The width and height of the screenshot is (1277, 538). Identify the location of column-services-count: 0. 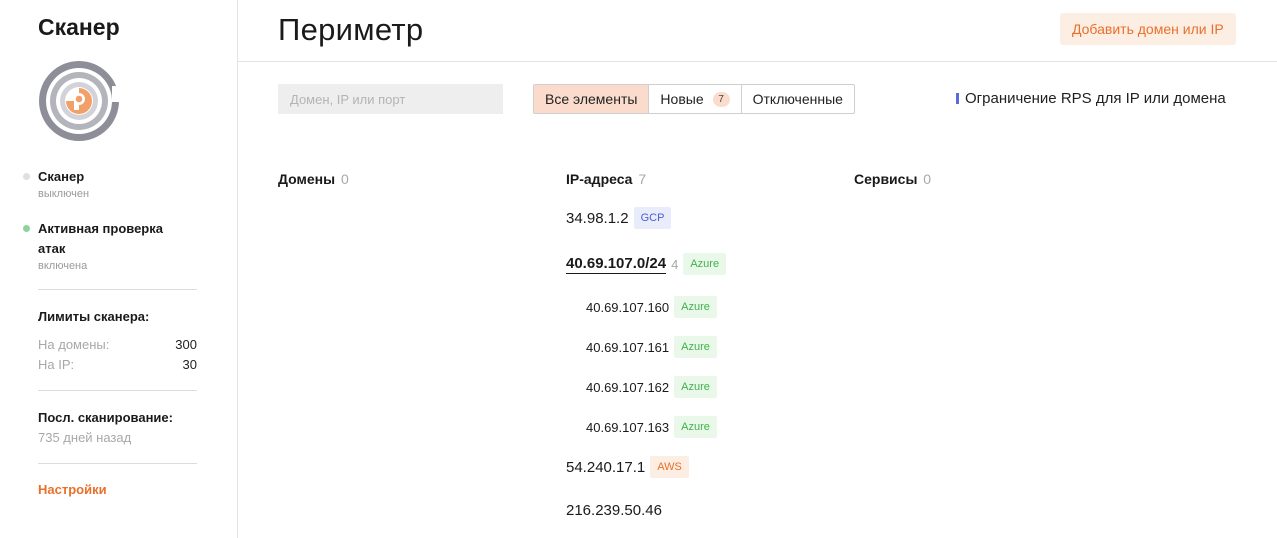
(927, 179).